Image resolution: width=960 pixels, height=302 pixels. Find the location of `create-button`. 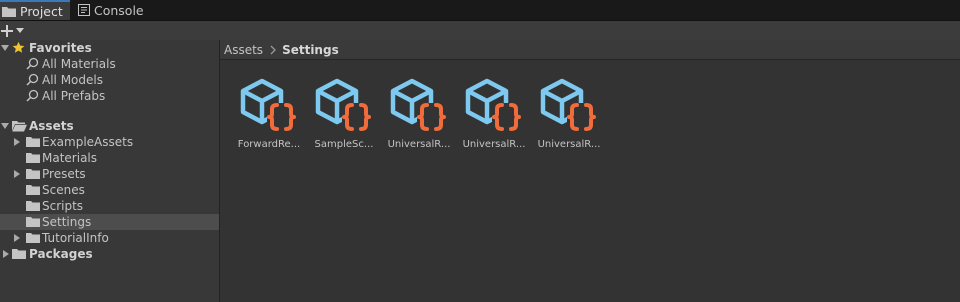

create-button is located at coordinates (14, 30).